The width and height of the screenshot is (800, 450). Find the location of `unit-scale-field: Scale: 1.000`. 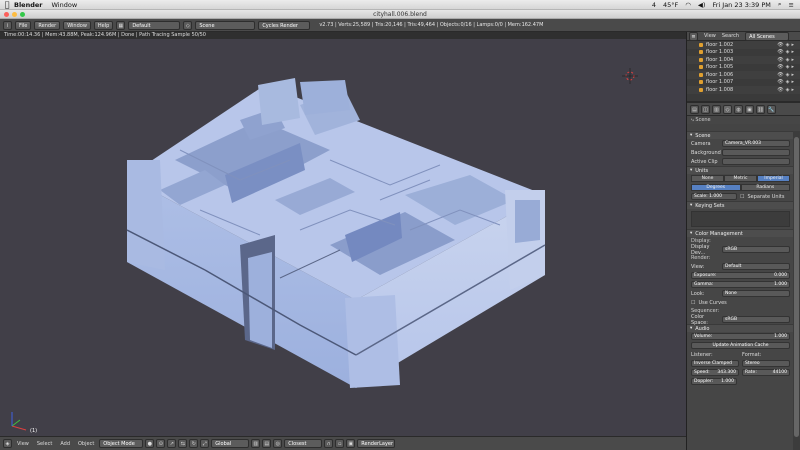

unit-scale-field: Scale: 1.000 is located at coordinates (714, 196).